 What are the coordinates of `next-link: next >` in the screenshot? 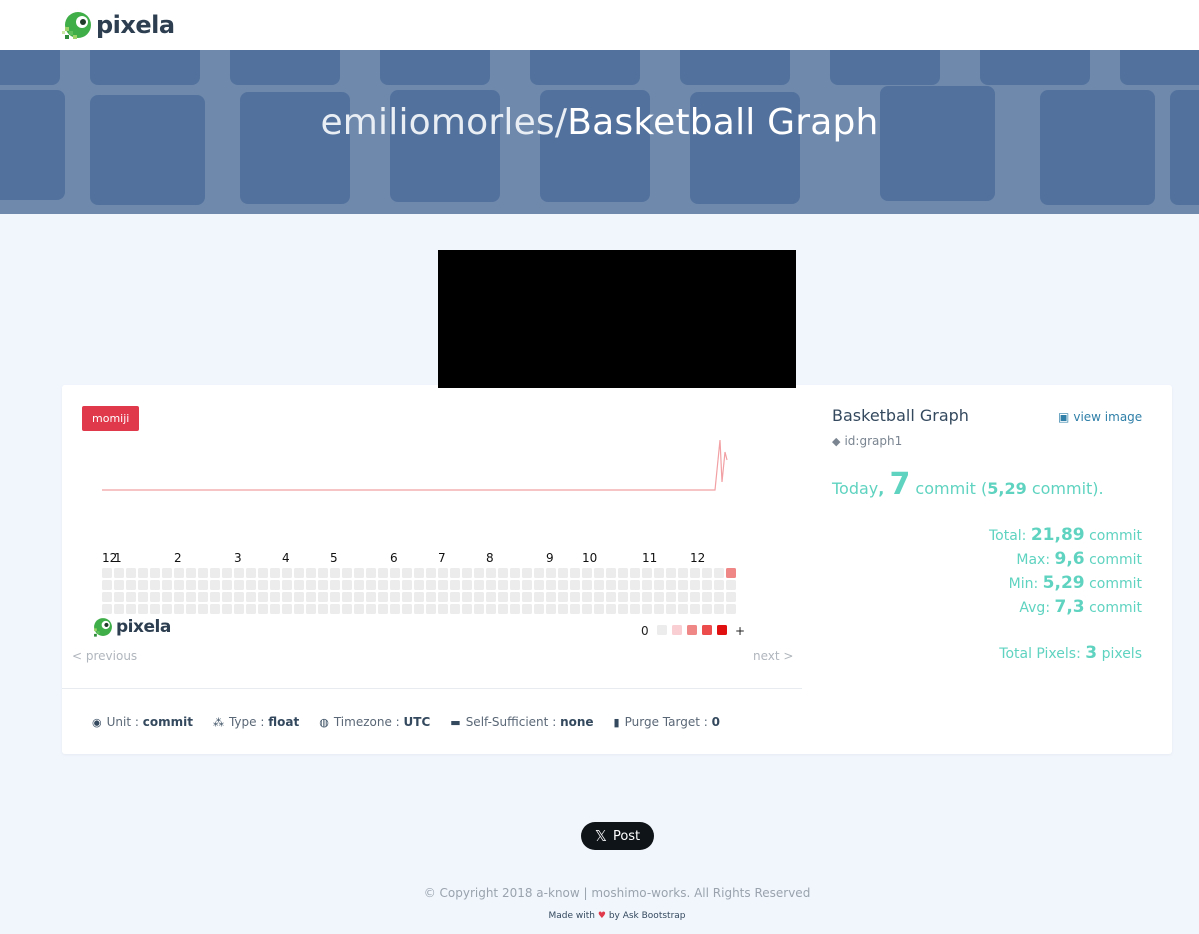 It's located at (773, 656).